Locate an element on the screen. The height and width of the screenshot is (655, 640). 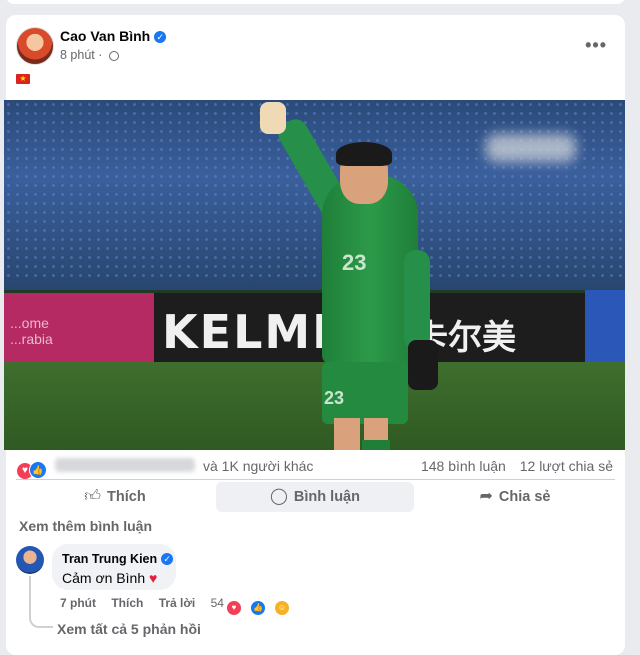
blurred-reactor-name is located at coordinates (124, 465).